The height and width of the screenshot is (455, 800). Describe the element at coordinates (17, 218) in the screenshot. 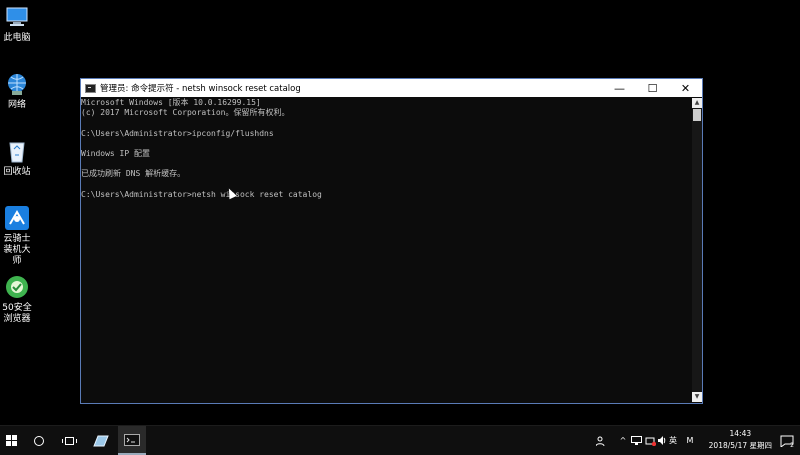

I see `yunqishi-icon` at that location.